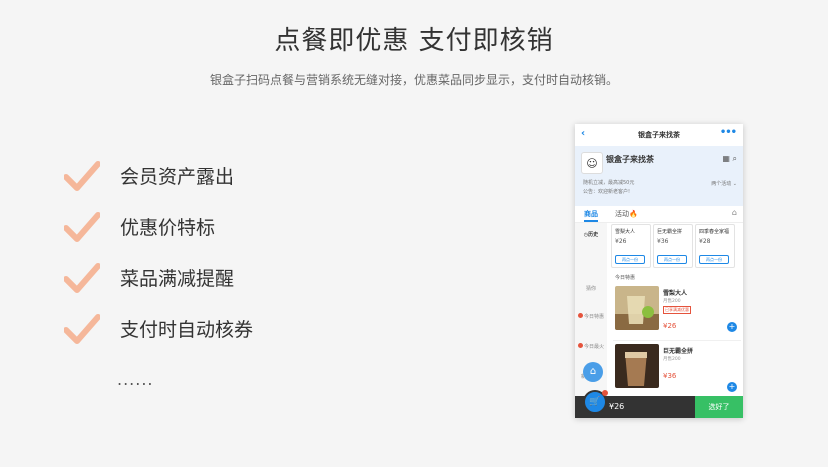 This screenshot has width=828, height=467. Describe the element at coordinates (735, 158) in the screenshot. I see `search-icon: ⌕` at that location.